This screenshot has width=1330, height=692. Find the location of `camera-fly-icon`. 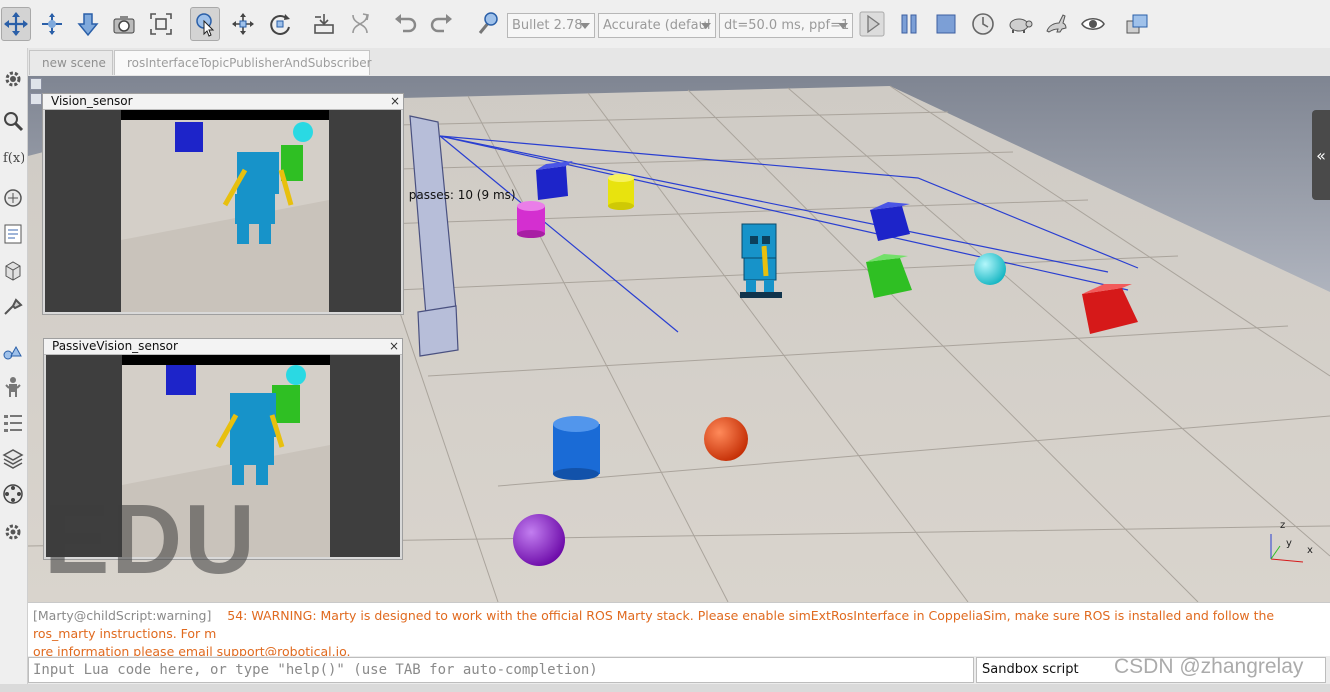

camera-fly-icon is located at coordinates (124, 24).